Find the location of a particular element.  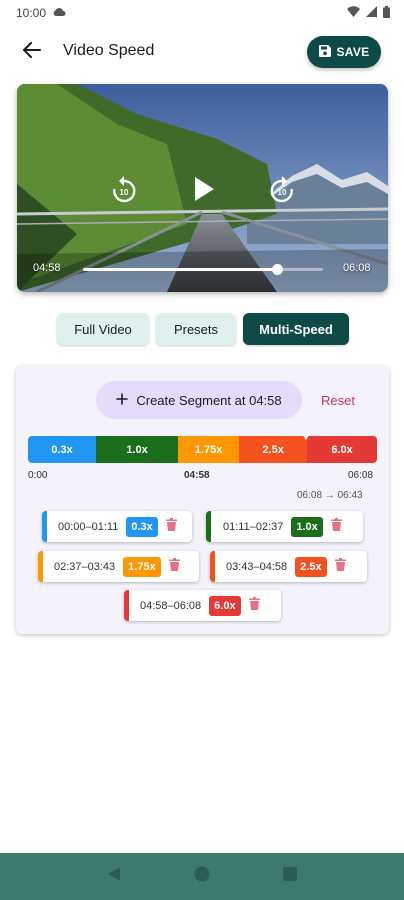

play-icon is located at coordinates (204, 189).